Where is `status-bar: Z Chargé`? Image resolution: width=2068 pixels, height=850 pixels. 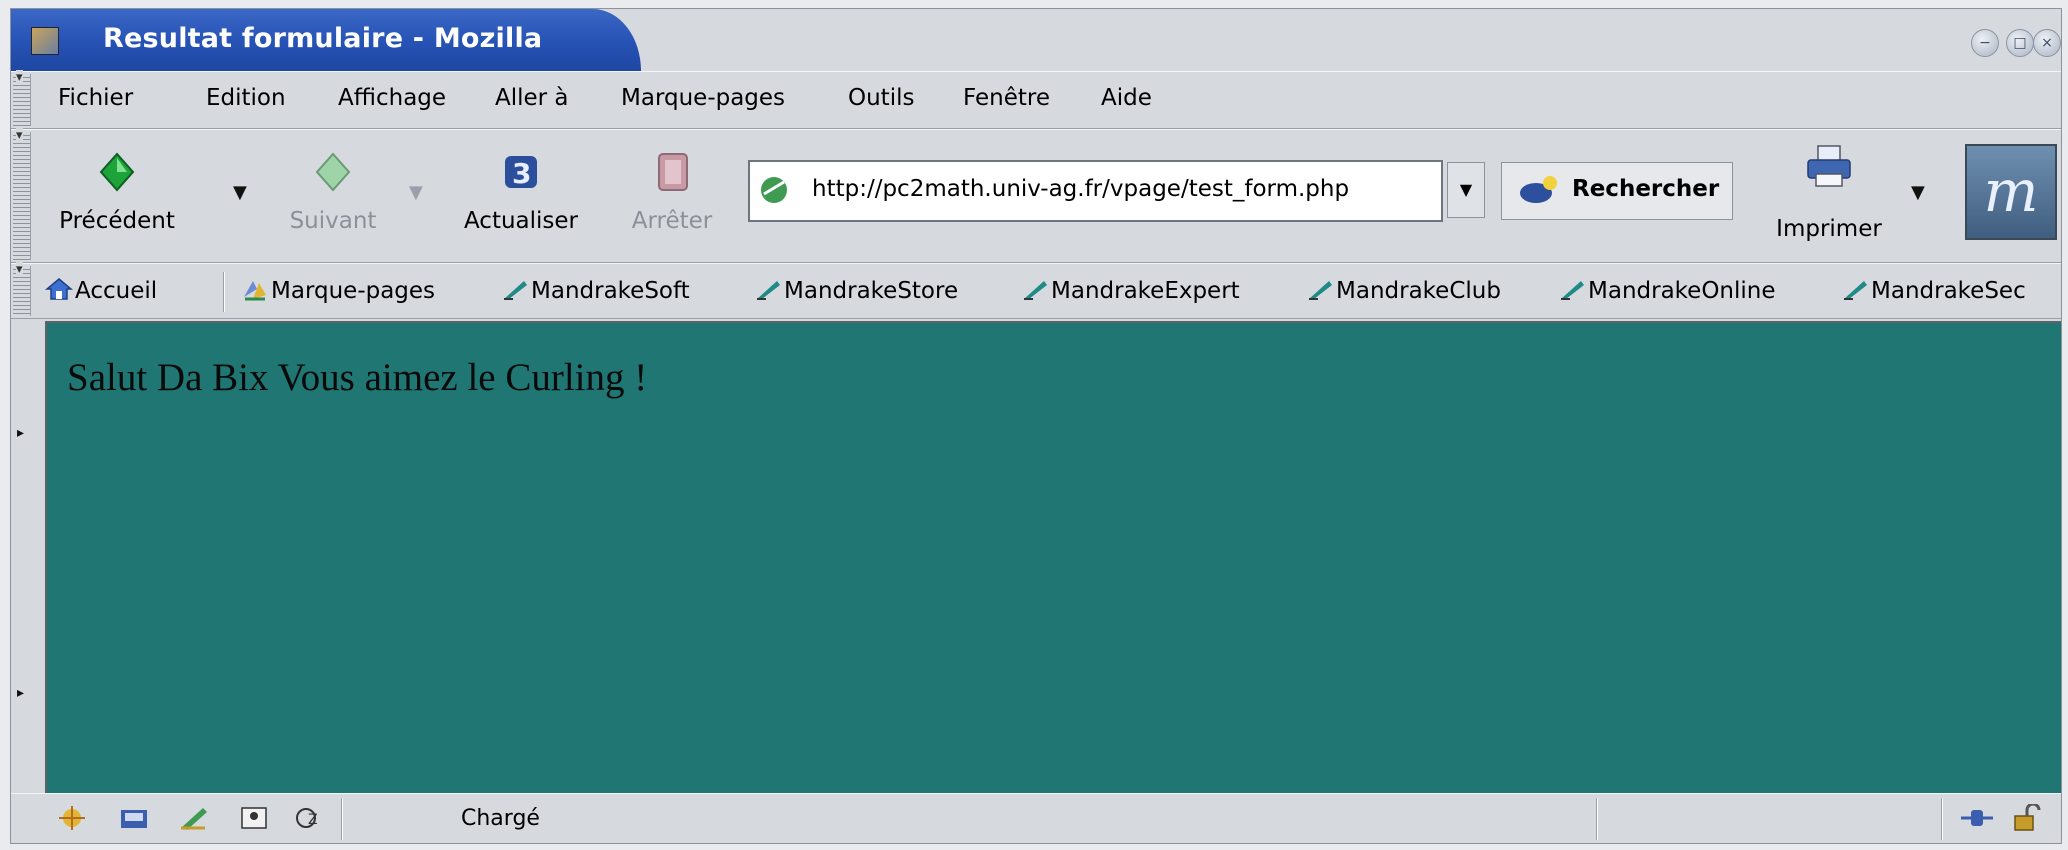 status-bar: Z Chargé is located at coordinates (1036, 818).